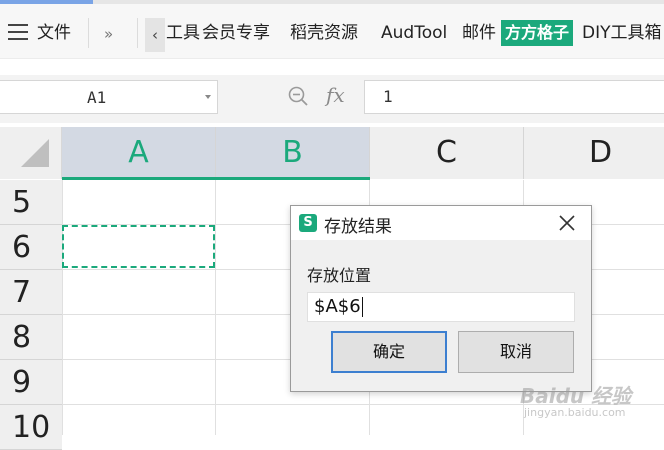  What do you see at coordinates (183, 33) in the screenshot?
I see `tab-tools: 工具` at bounding box center [183, 33].